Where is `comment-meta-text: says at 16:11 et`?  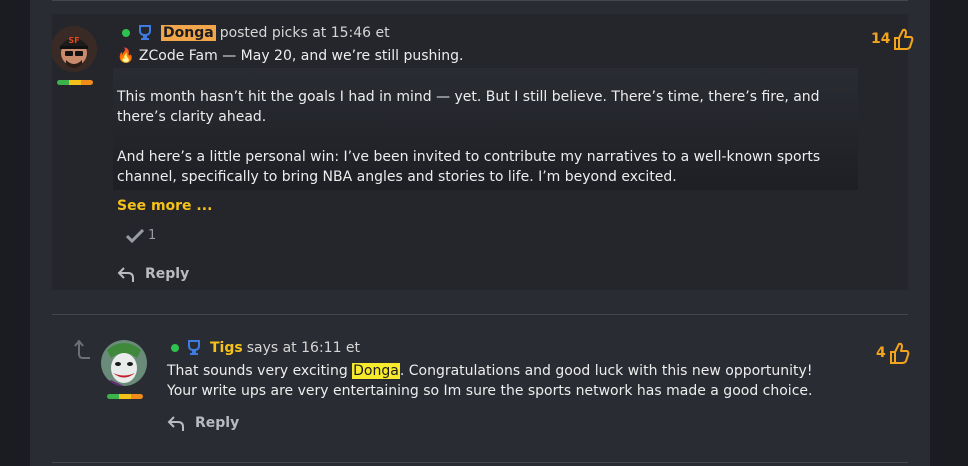 comment-meta-text: says at 16:11 et is located at coordinates (303, 348).